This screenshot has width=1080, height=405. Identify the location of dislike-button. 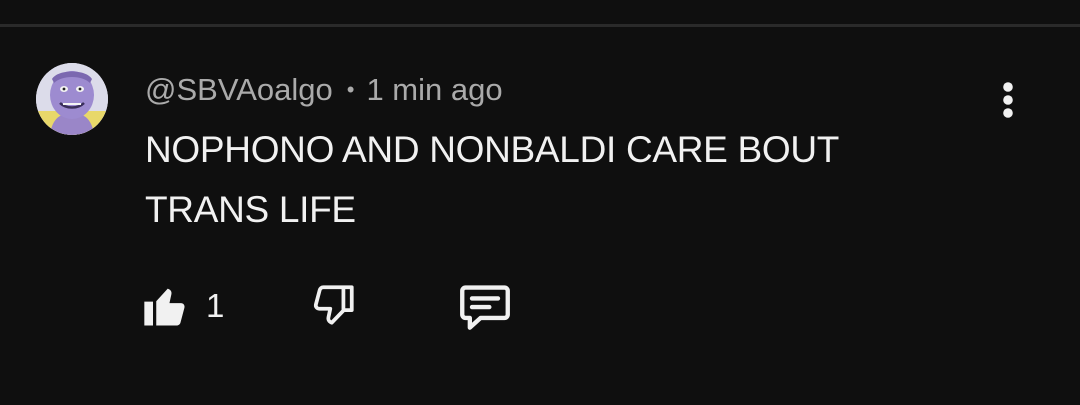
(333, 306).